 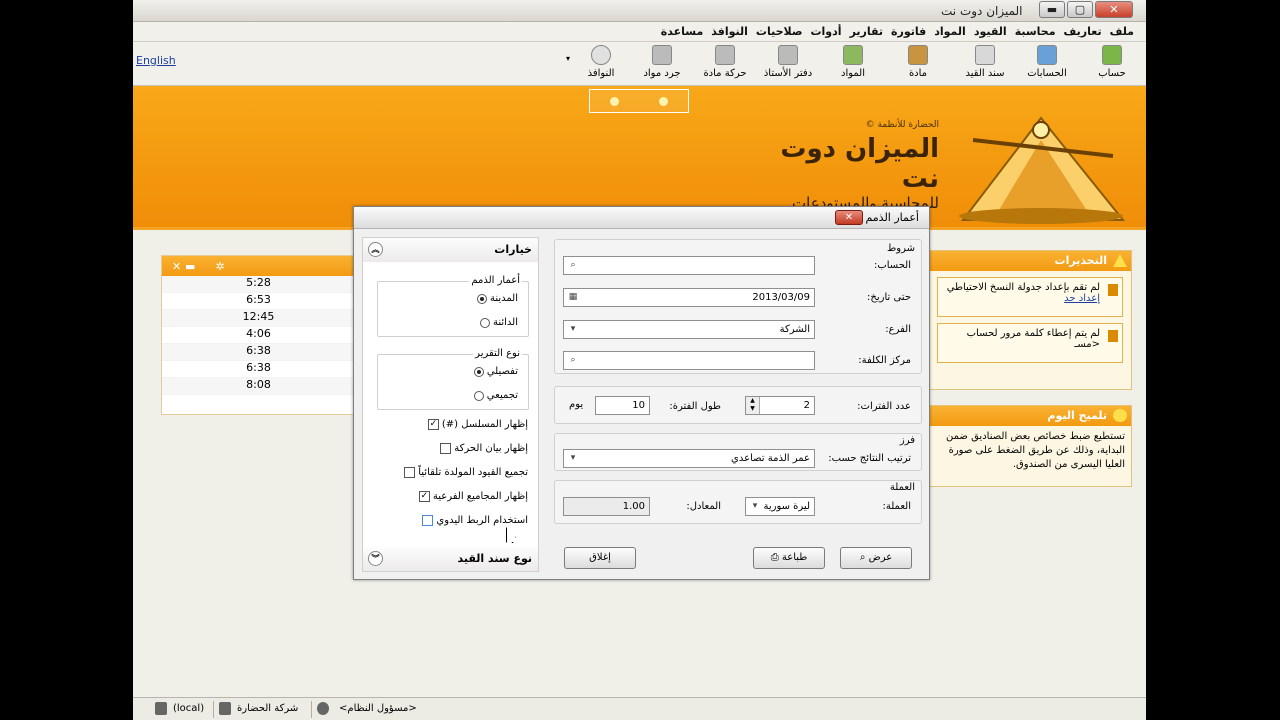 I want to click on toolbar-windows-button: النوافذ, so click(x=601, y=62).